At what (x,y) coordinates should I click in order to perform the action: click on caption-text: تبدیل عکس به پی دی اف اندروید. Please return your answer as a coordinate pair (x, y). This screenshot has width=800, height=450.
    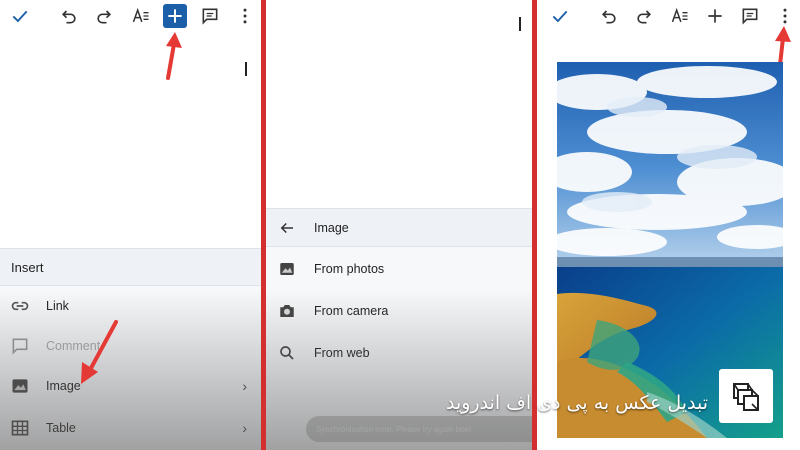
    Looking at the image, I should click on (576, 403).